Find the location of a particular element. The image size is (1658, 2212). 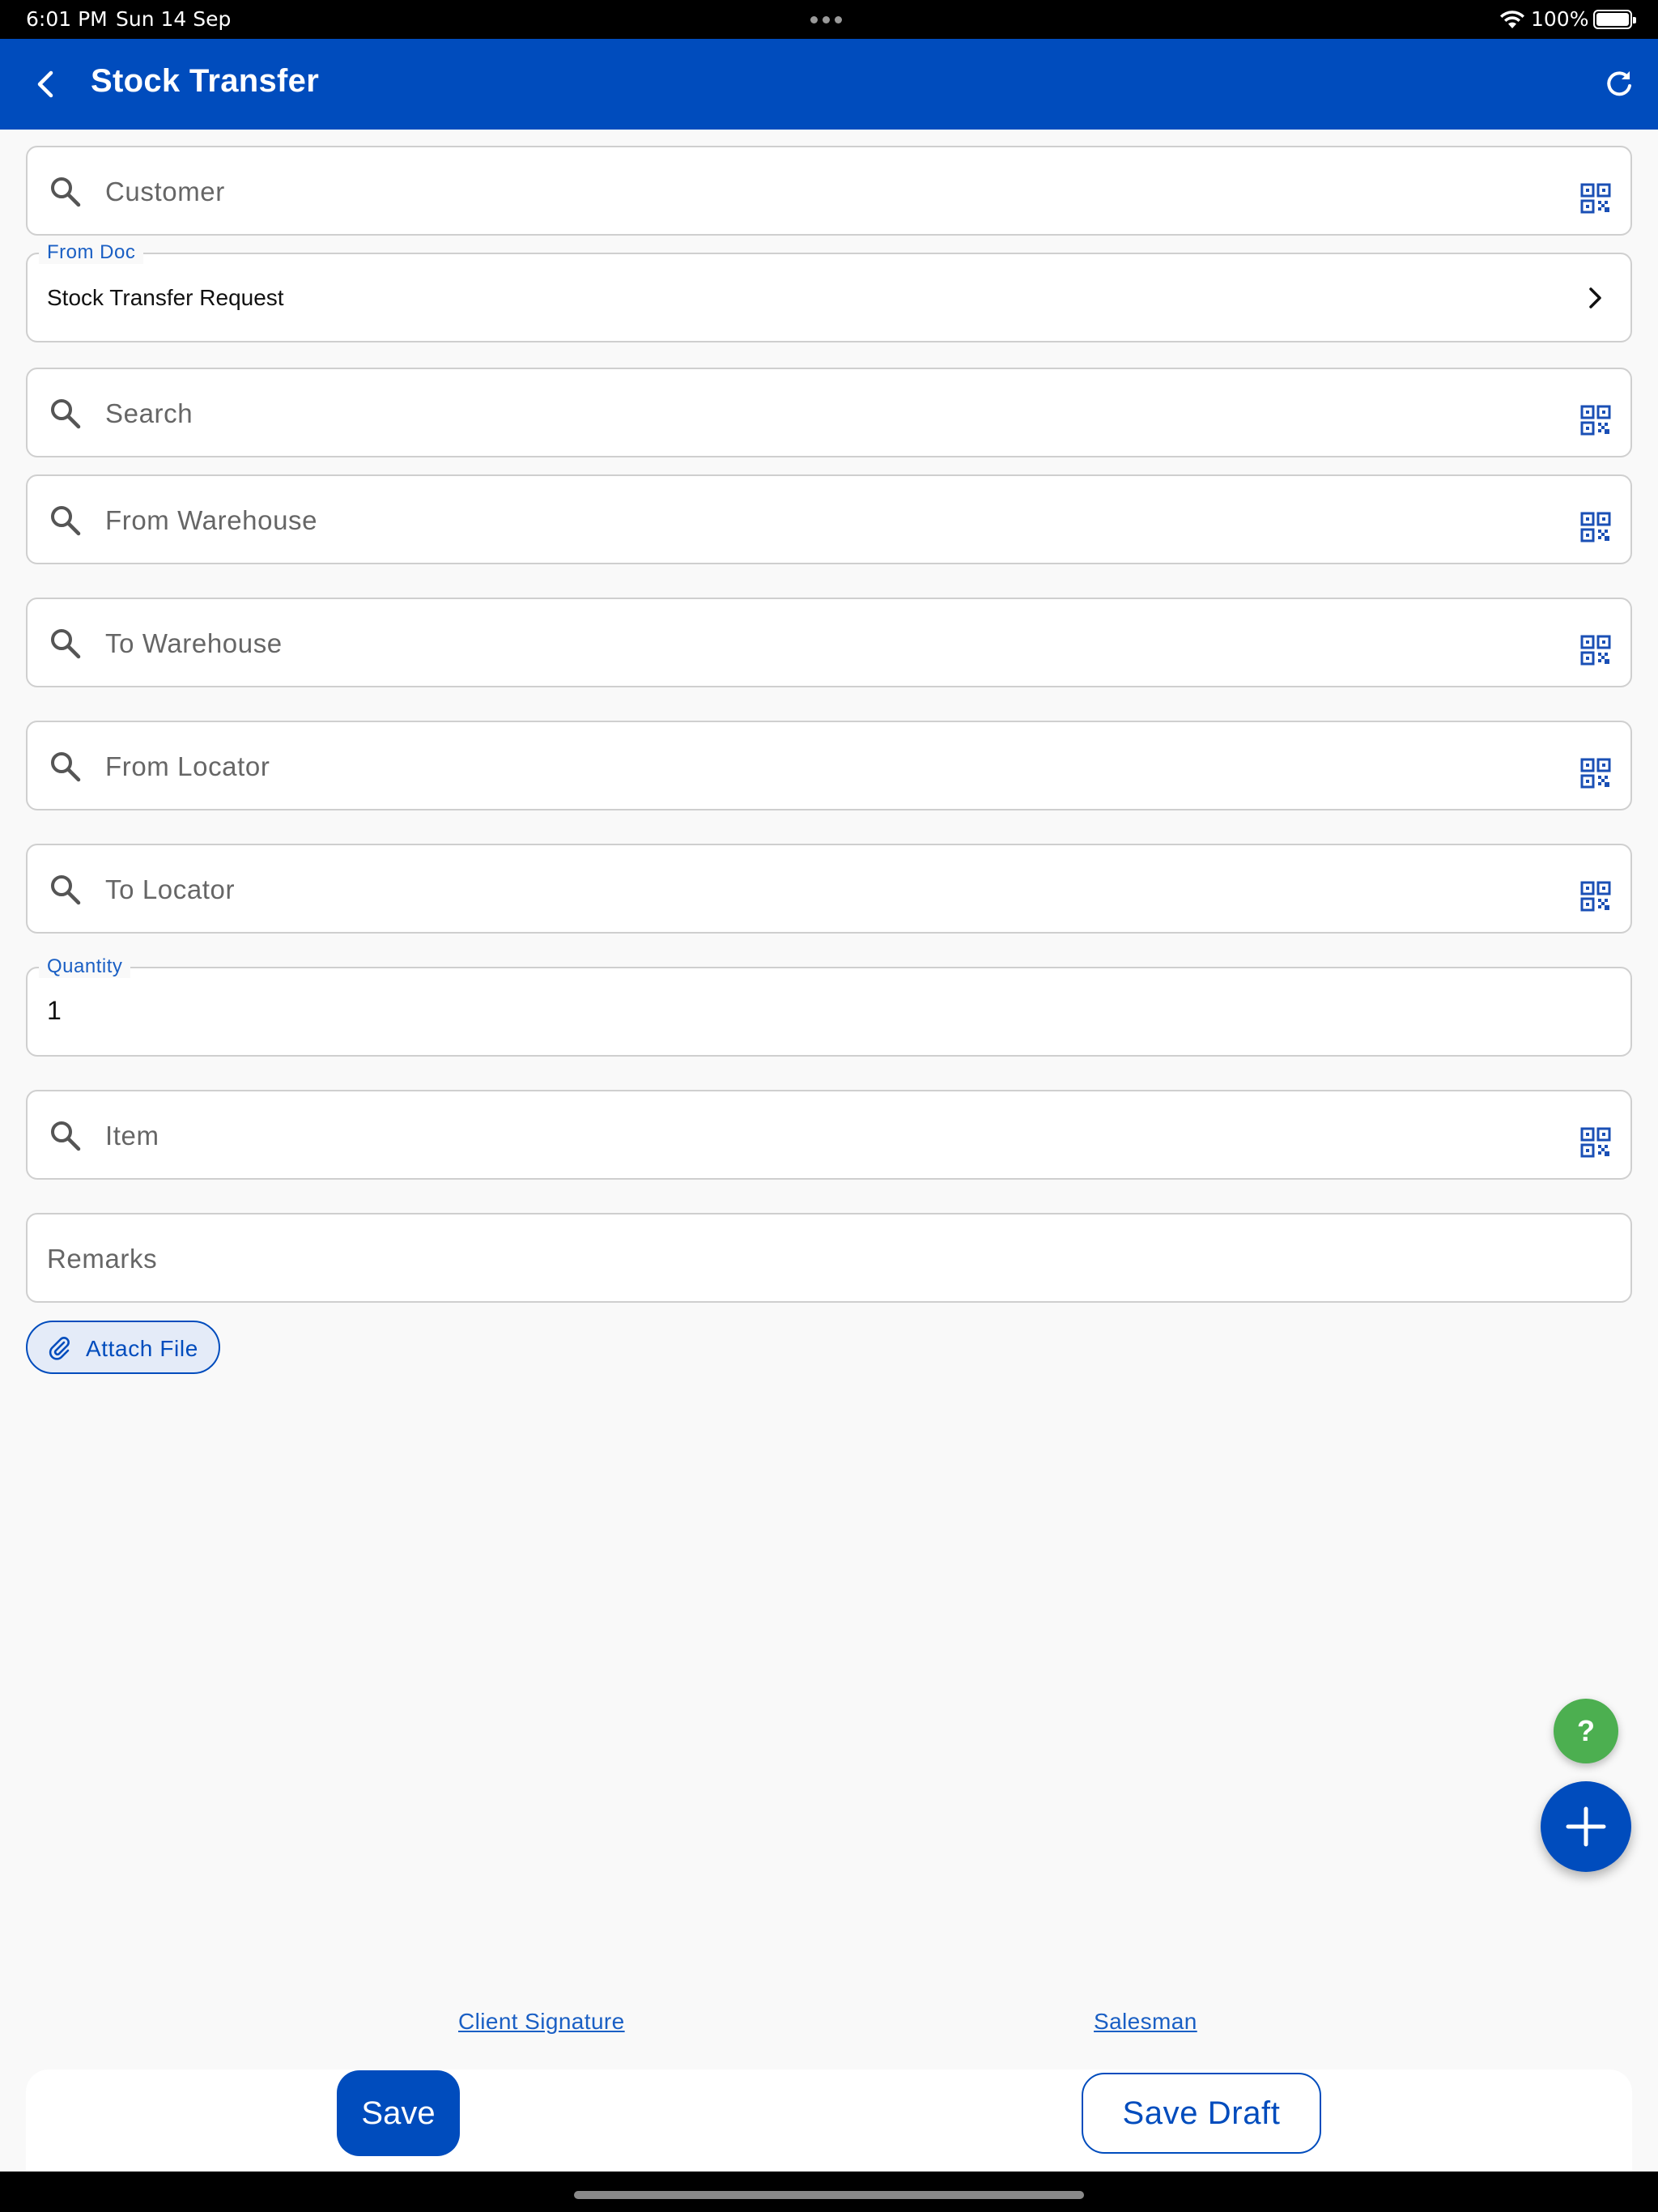

home-indicator is located at coordinates (829, 2195).